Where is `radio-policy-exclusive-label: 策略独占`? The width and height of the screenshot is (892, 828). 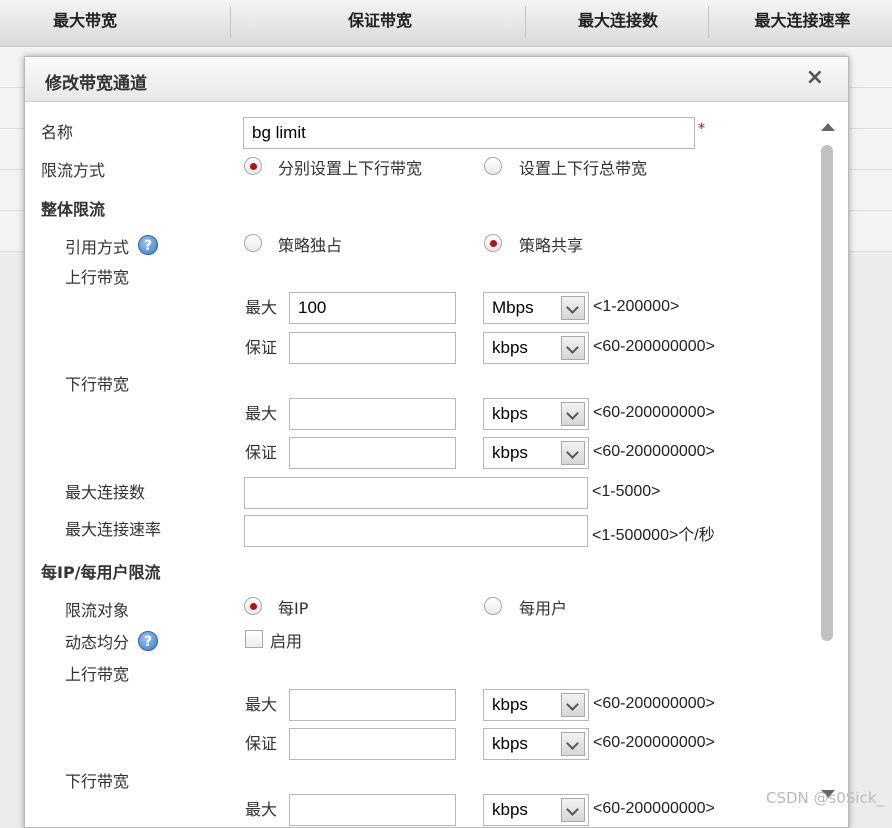 radio-policy-exclusive-label: 策略独占 is located at coordinates (310, 245).